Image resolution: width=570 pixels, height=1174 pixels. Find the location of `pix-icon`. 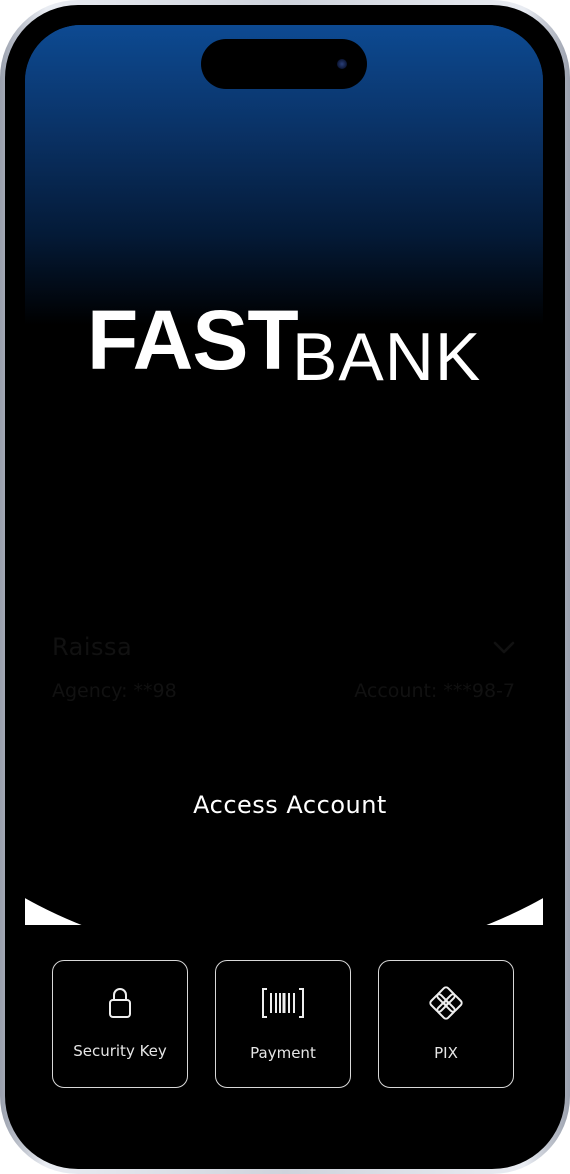

pix-icon is located at coordinates (446, 1003).